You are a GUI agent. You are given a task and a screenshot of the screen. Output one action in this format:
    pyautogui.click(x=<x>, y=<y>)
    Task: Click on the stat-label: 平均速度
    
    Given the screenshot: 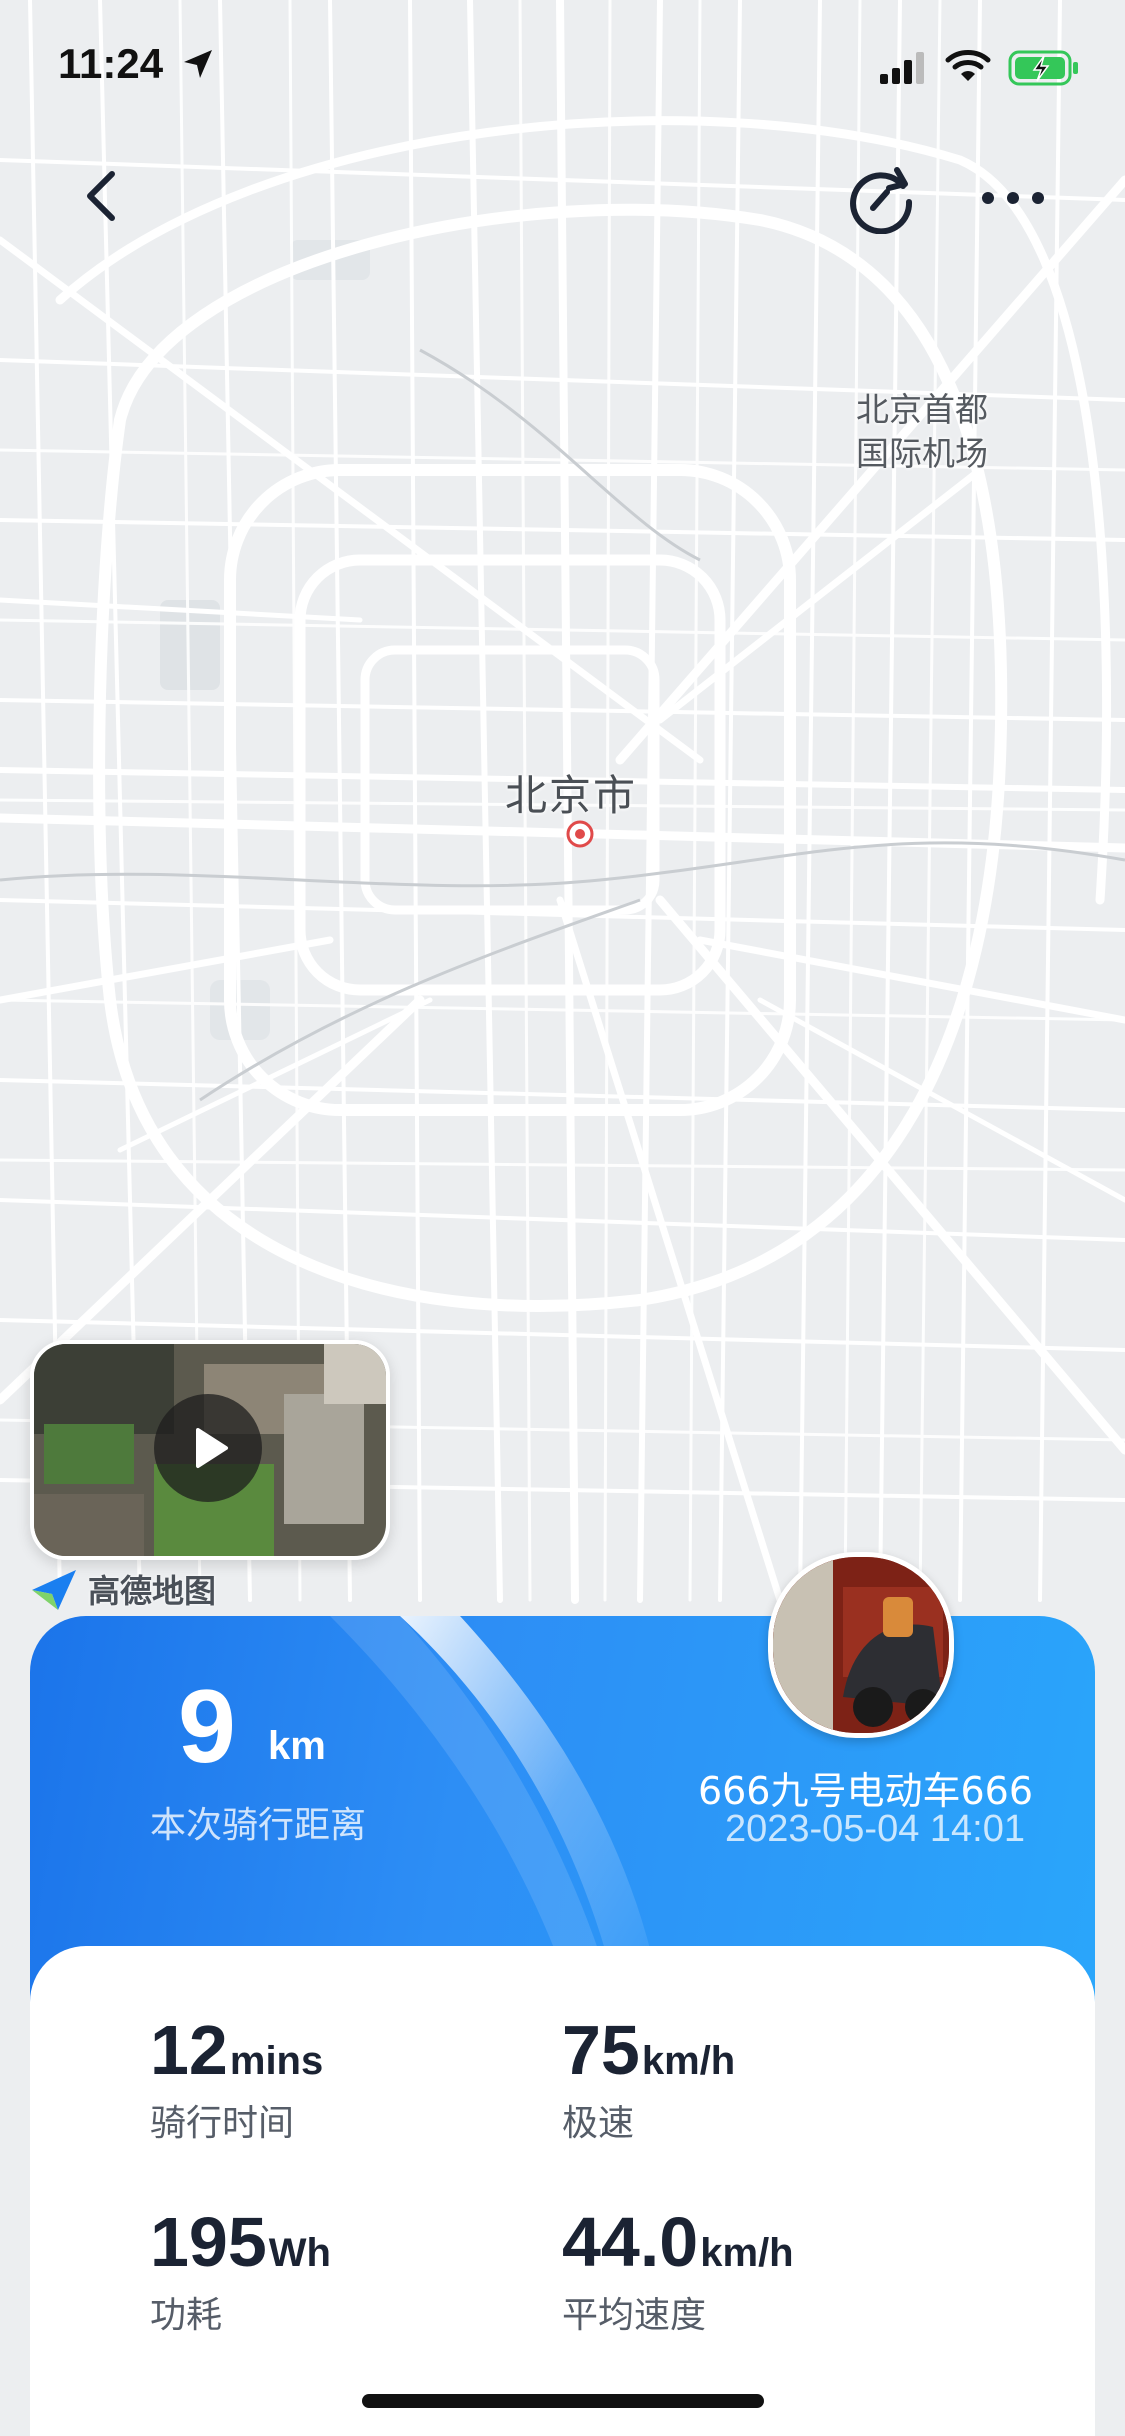 What is the action you would take?
    pyautogui.click(x=634, y=2315)
    